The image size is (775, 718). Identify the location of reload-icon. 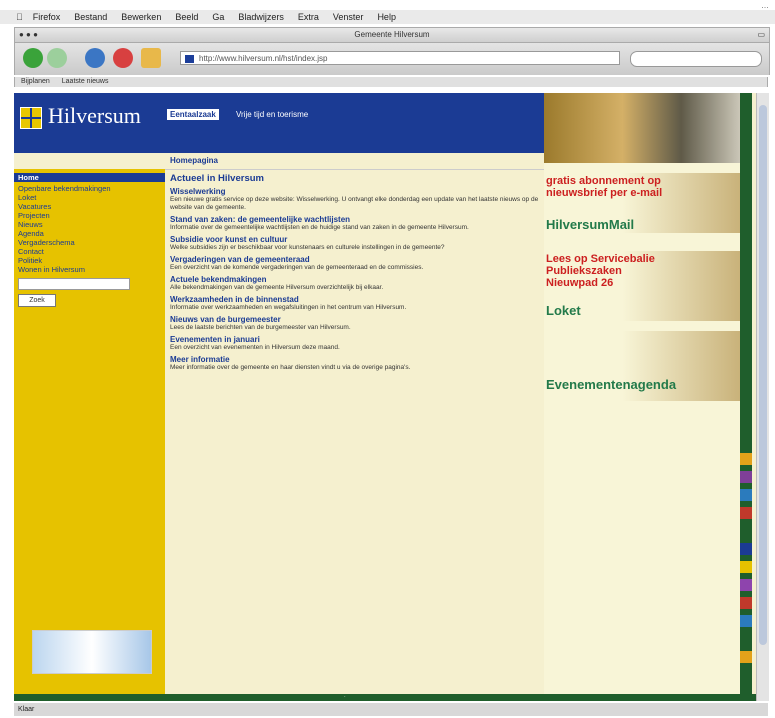
(95, 58).